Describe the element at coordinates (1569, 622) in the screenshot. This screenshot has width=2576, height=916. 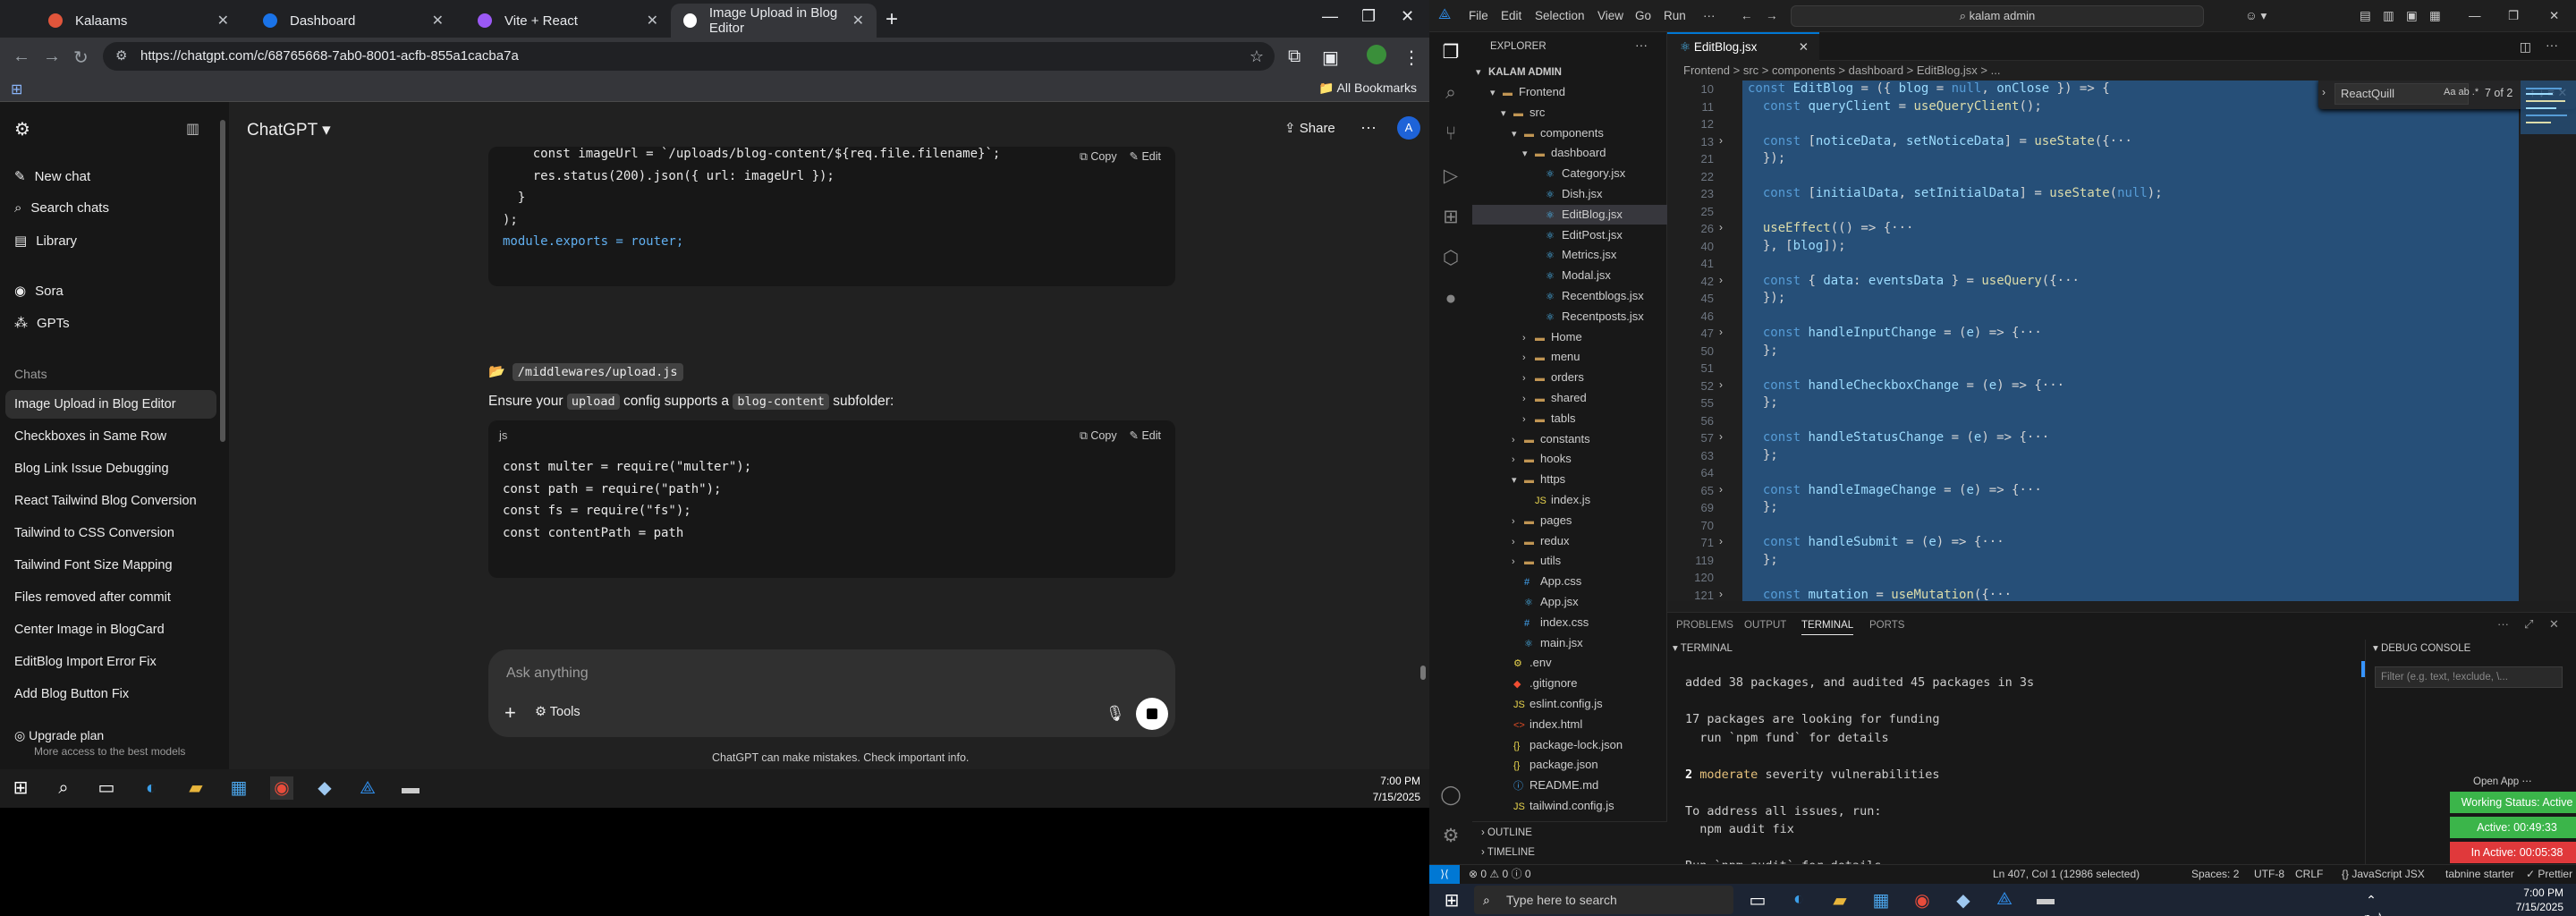
I see `tree-file: # index.css` at that location.